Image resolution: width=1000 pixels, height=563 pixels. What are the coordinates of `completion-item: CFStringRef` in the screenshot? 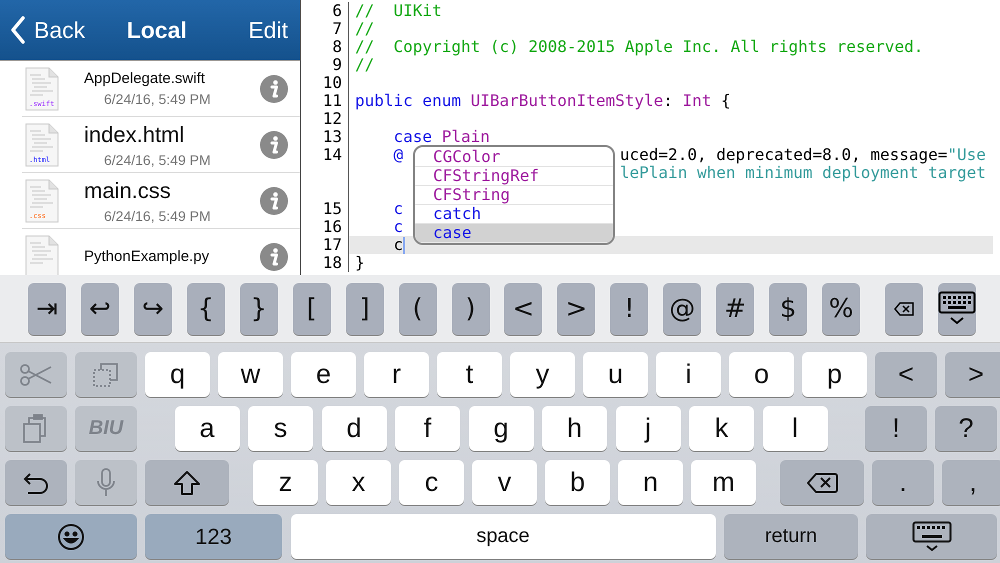 It's located at (486, 176).